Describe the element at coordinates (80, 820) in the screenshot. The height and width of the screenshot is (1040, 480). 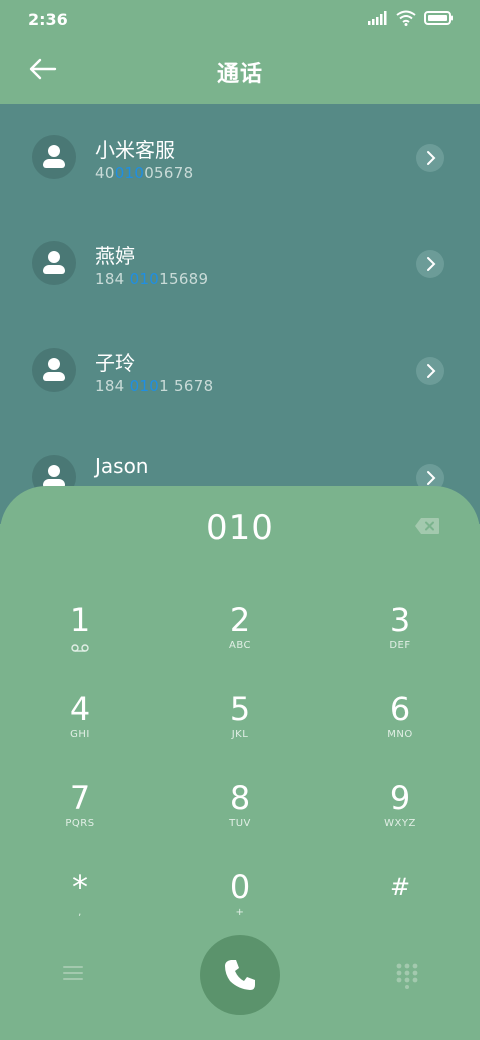
I see `key-7: 7 PQRS` at that location.